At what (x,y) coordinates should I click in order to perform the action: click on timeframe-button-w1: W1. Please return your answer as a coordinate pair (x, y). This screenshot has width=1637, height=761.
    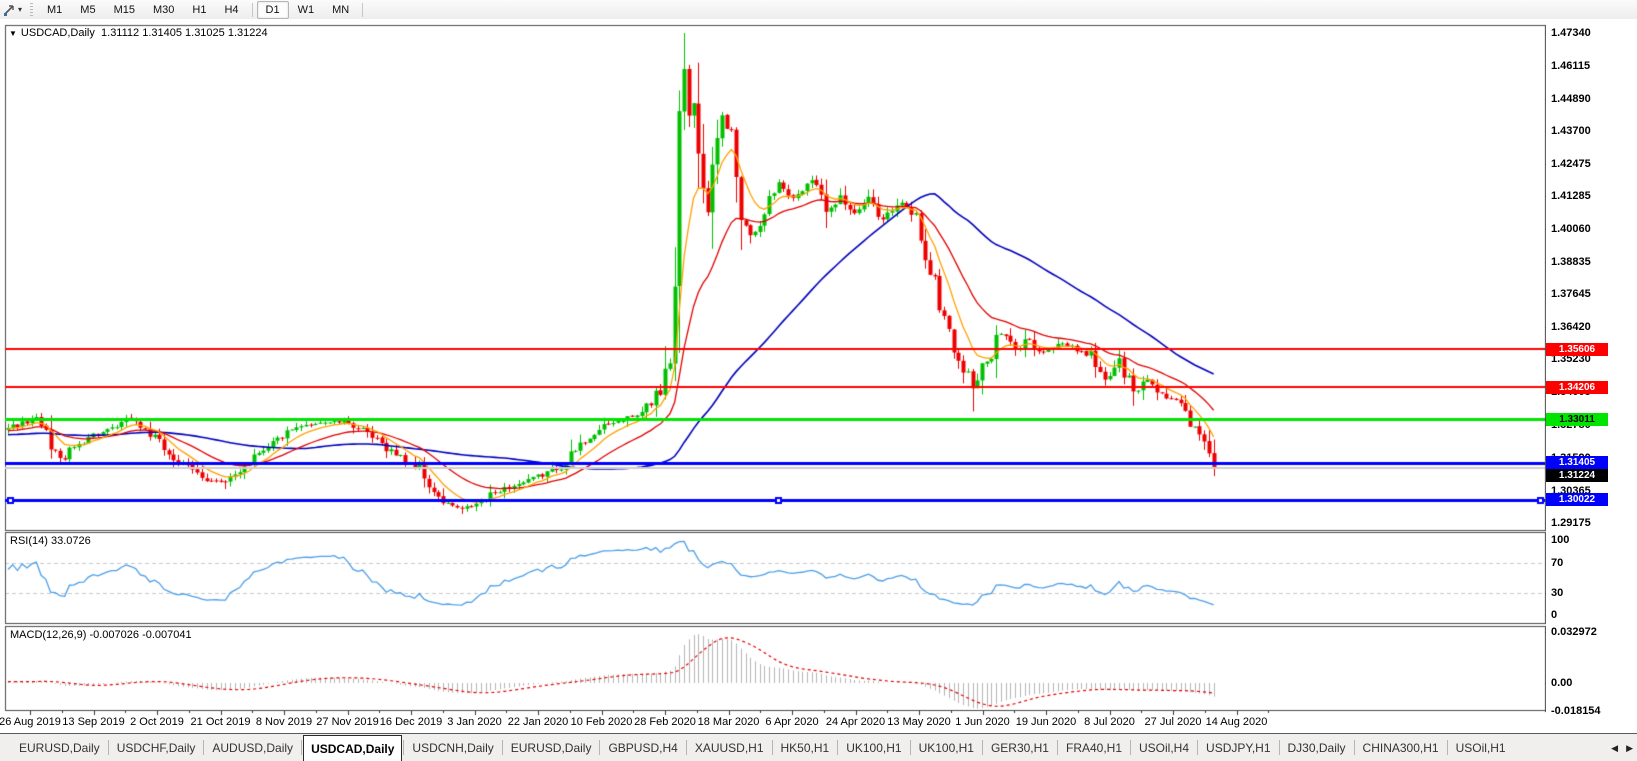
    Looking at the image, I should click on (306, 10).